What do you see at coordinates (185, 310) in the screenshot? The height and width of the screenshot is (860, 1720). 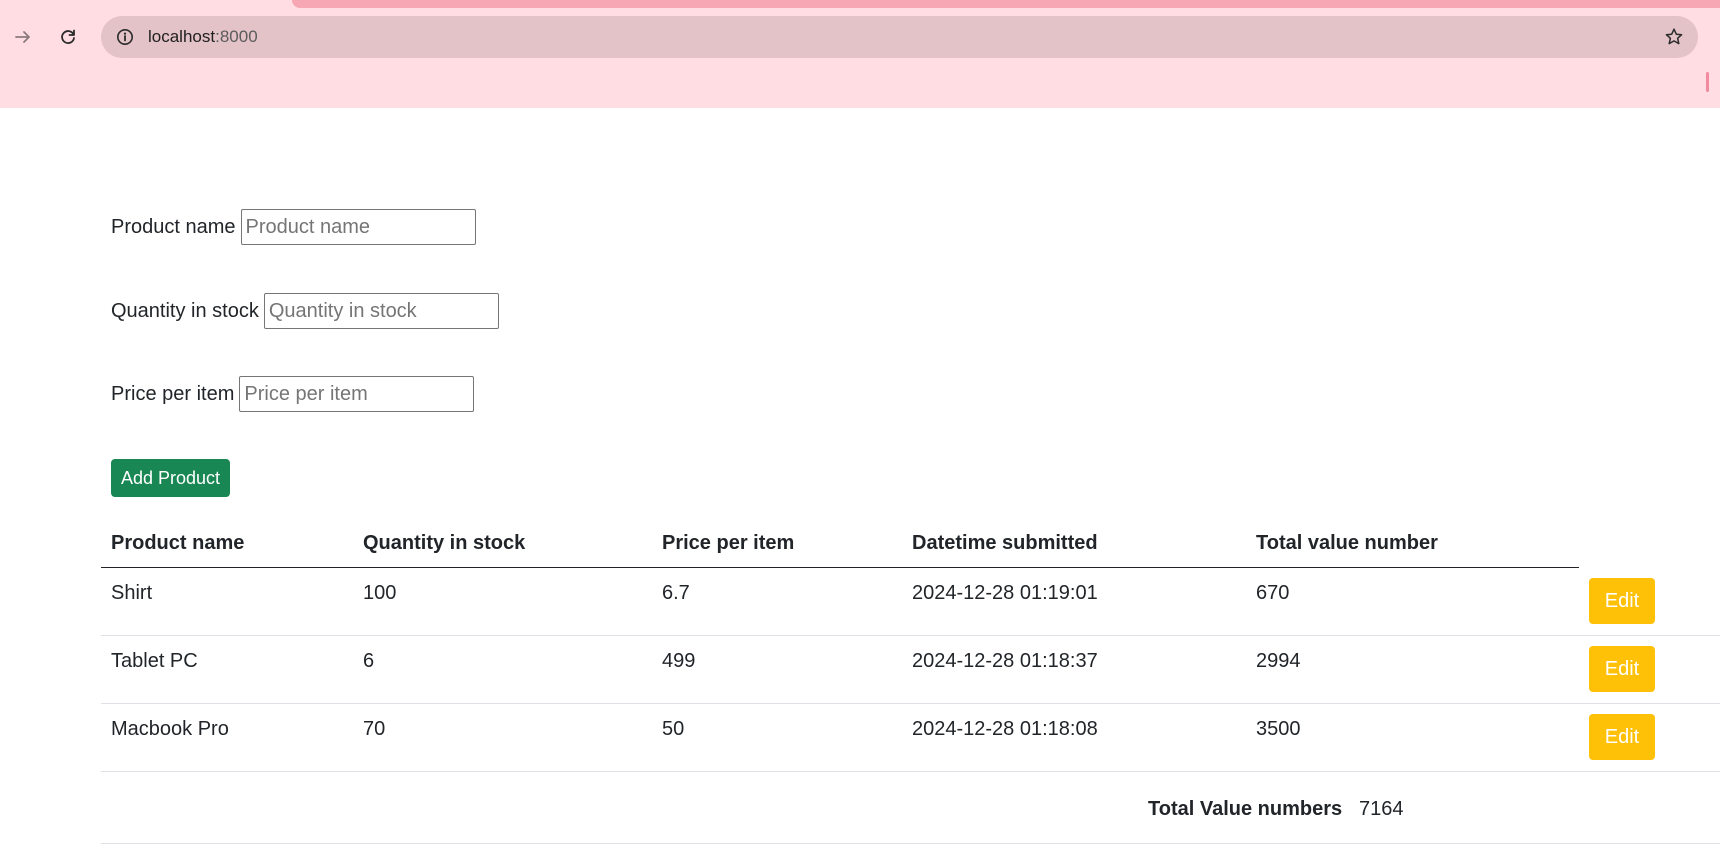 I see `quantity-label: Quantity in stock` at bounding box center [185, 310].